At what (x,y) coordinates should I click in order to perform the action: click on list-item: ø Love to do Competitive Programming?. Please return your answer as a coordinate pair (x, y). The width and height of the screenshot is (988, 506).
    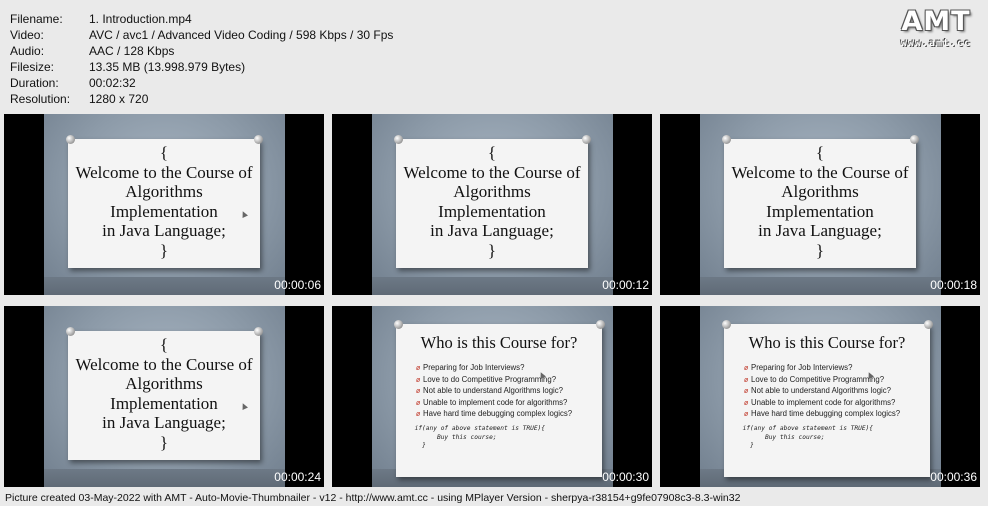
    Looking at the image, I should click on (822, 381).